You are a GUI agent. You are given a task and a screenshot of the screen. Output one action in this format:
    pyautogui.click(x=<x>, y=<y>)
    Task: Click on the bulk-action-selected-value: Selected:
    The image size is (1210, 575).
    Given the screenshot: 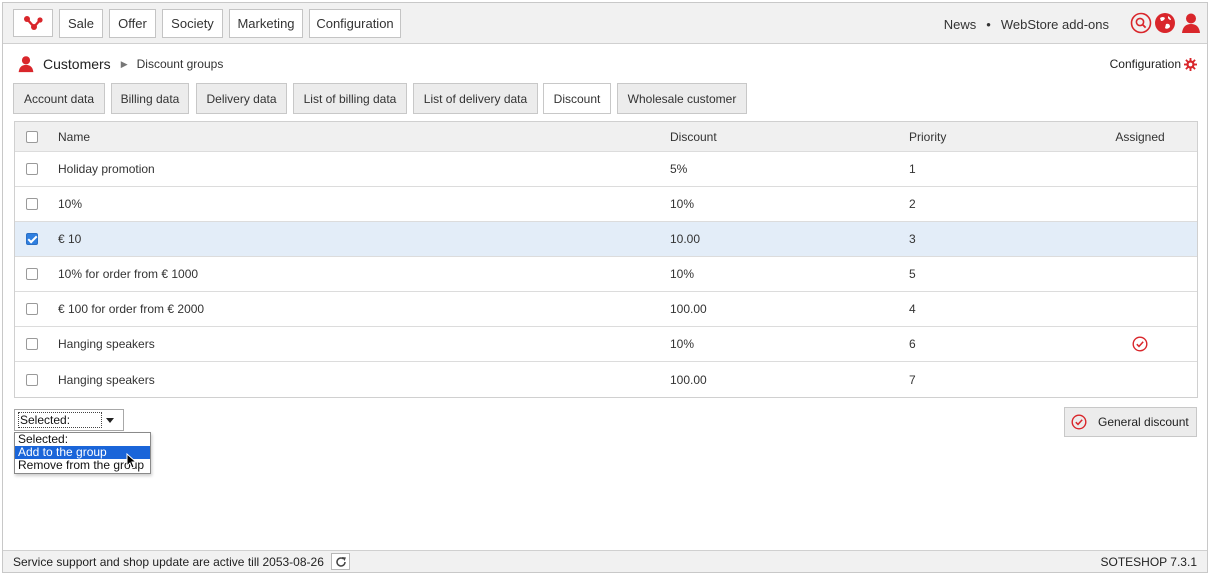 What is the action you would take?
    pyautogui.click(x=60, y=420)
    